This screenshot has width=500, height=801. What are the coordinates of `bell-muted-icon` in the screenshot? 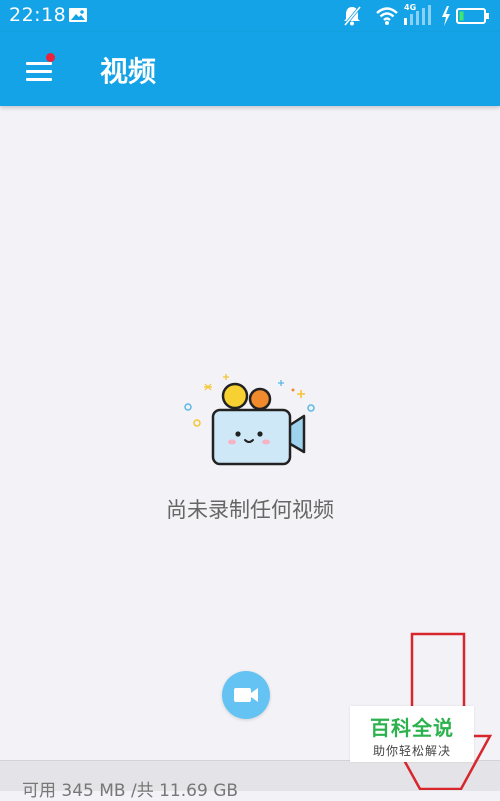 It's located at (352, 16).